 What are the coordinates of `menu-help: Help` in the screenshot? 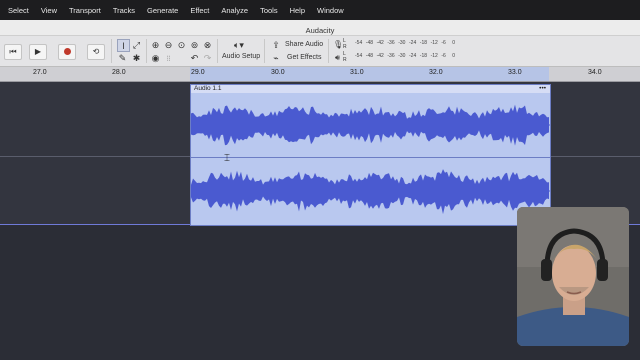 It's located at (297, 10).